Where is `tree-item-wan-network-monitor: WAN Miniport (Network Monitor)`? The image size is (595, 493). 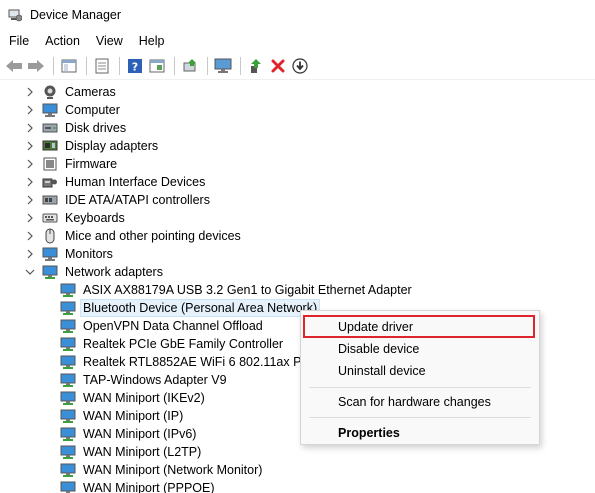 tree-item-wan-network-monitor: WAN Miniport (Network Monitor) is located at coordinates (162, 470).